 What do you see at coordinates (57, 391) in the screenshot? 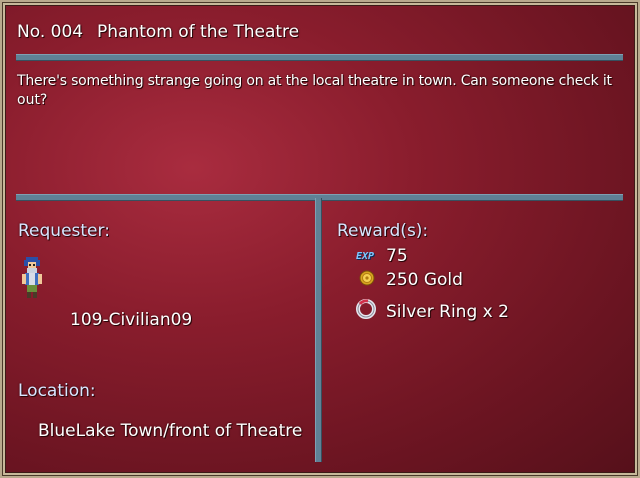
I see `location-heading: Location:` at bounding box center [57, 391].